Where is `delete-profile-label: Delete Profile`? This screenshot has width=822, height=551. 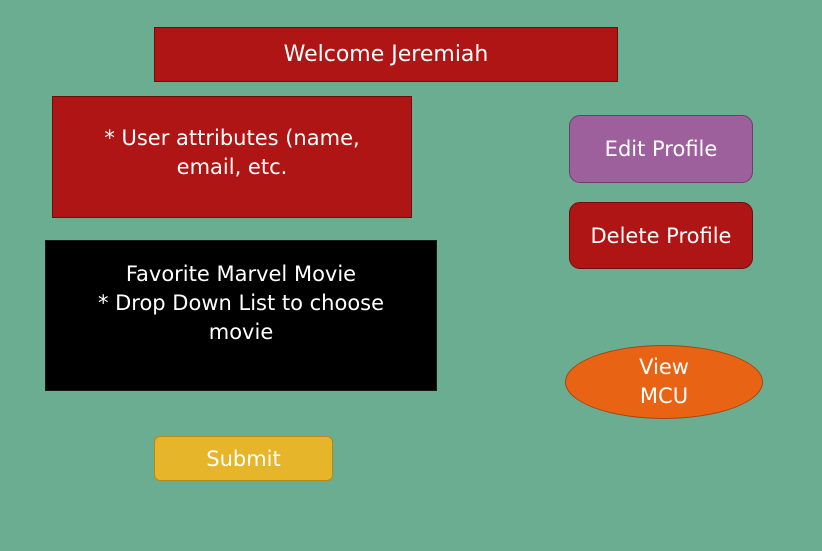 delete-profile-label: Delete Profile is located at coordinates (661, 235).